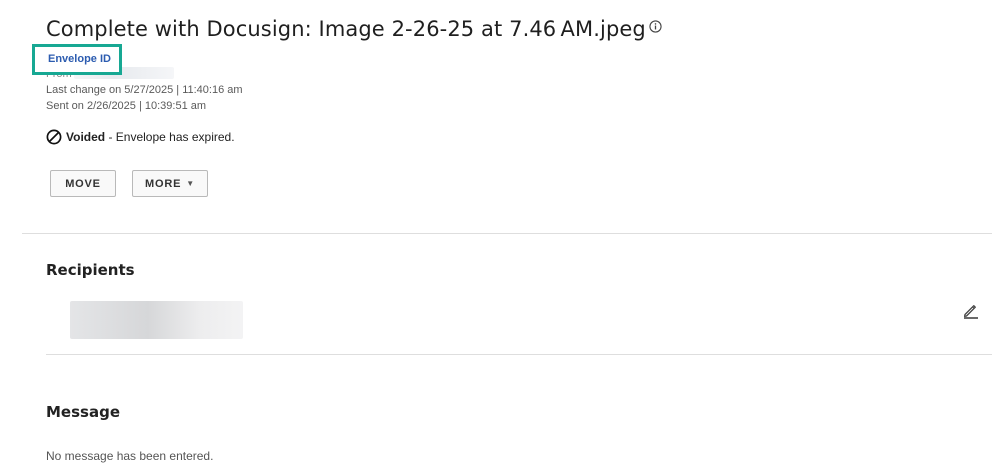 The height and width of the screenshot is (474, 992). I want to click on move-button-label: MOVE, so click(83, 183).